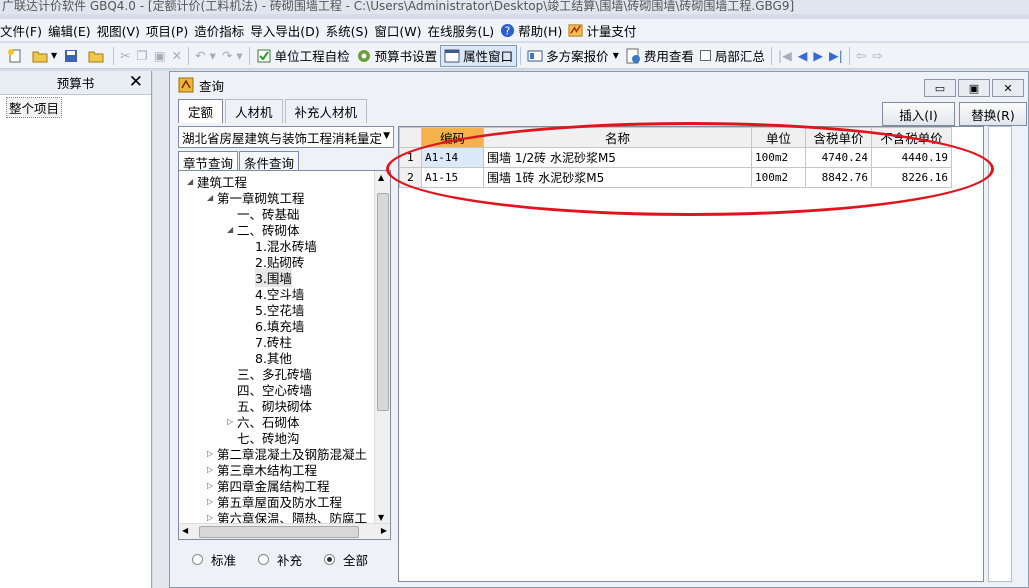 The width and height of the screenshot is (1029, 588). What do you see at coordinates (287, 30) in the screenshot?
I see `menu-import-export: 导入导出(D)` at bounding box center [287, 30].